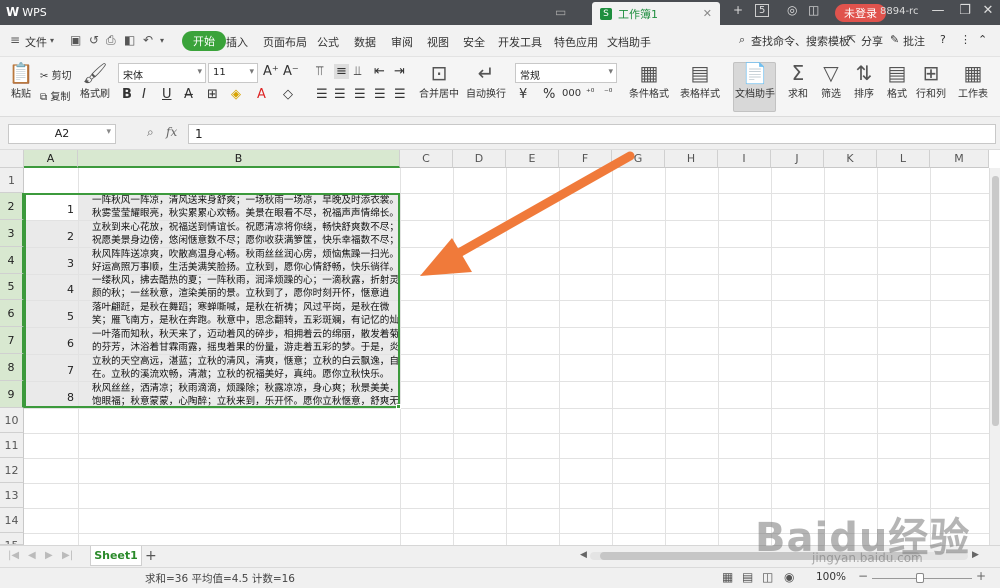 The height and width of the screenshot is (588, 1000). I want to click on tab-developer: 开发工具, so click(520, 42).